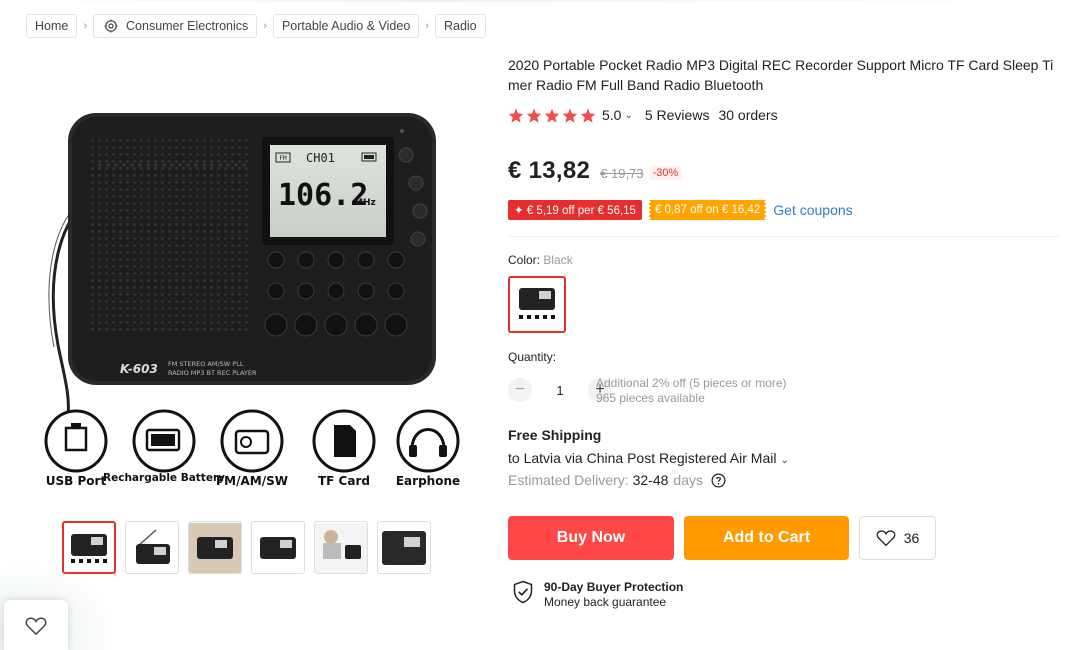 This screenshot has width=1070, height=650. Describe the element at coordinates (595, 171) in the screenshot. I see `price-row: € 13,82 € 19,73 -30%` at that location.